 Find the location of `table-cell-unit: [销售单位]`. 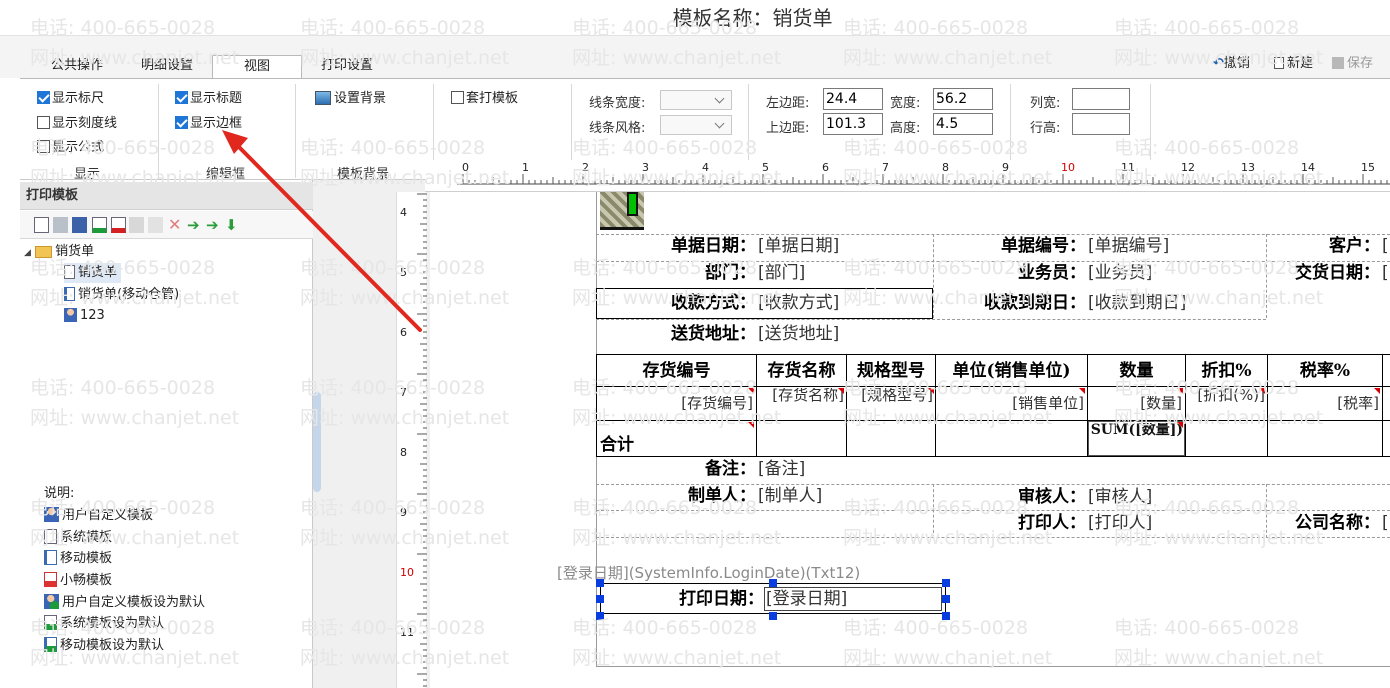

table-cell-unit: [销售单位] is located at coordinates (1010, 403).